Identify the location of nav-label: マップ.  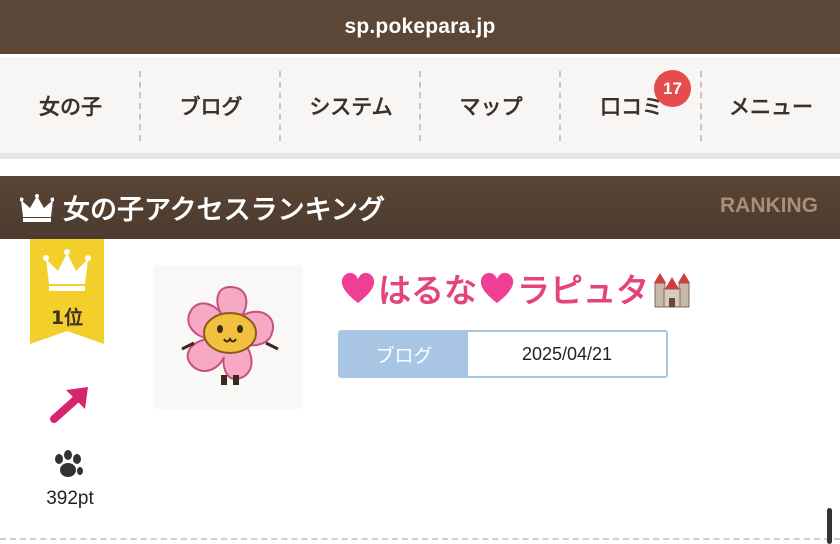
(491, 106).